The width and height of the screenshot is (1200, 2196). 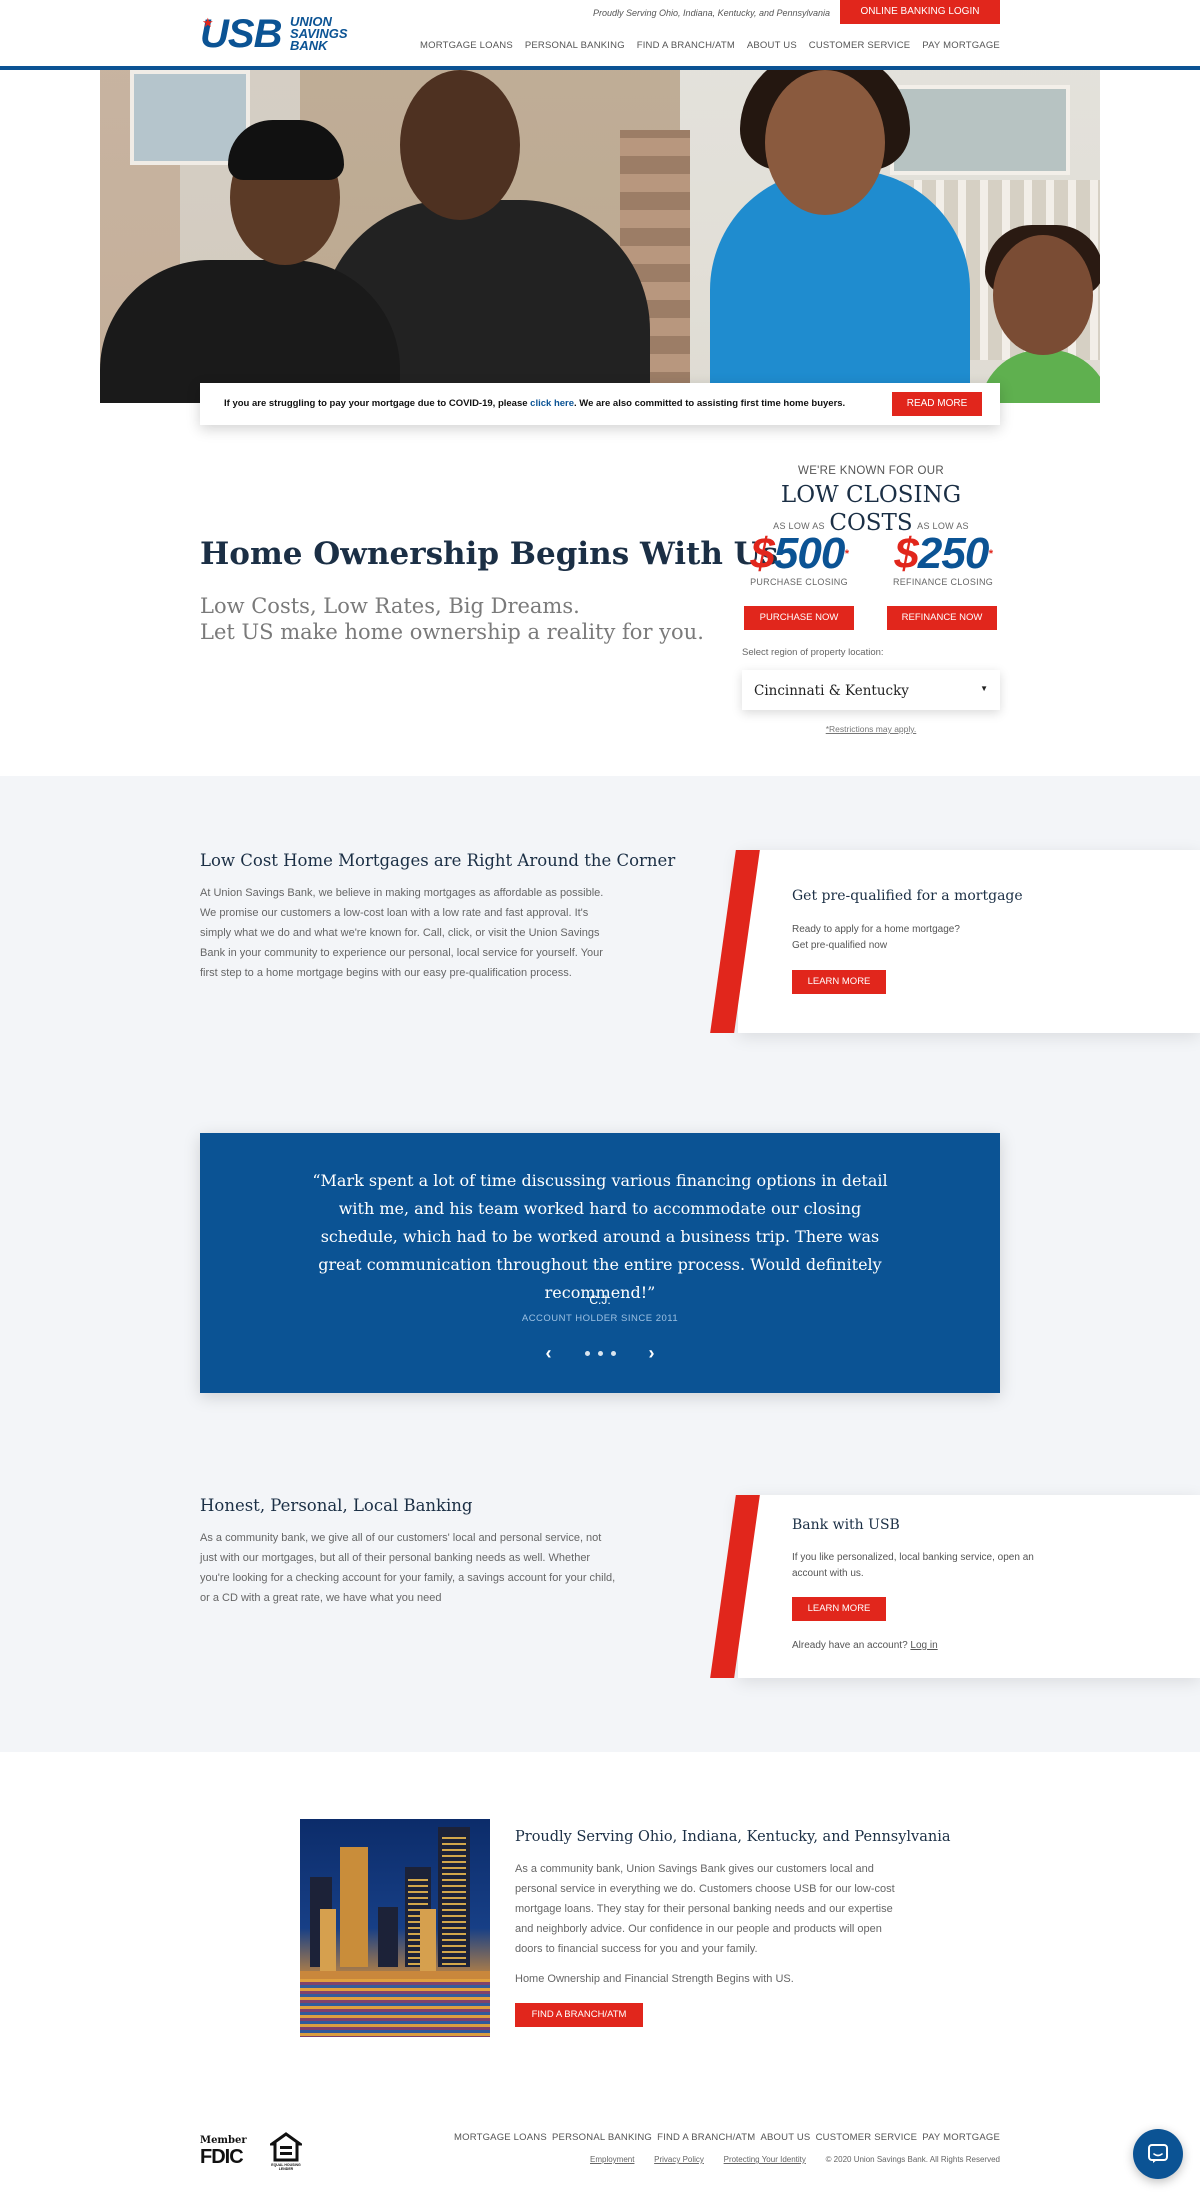 I want to click on refinance-price: $250*, so click(x=943, y=553).